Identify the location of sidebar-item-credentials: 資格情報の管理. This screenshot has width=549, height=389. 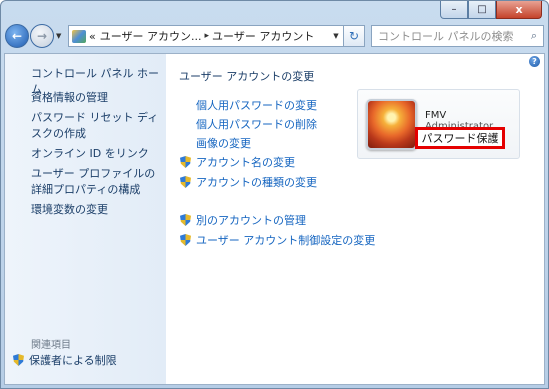
(96, 98).